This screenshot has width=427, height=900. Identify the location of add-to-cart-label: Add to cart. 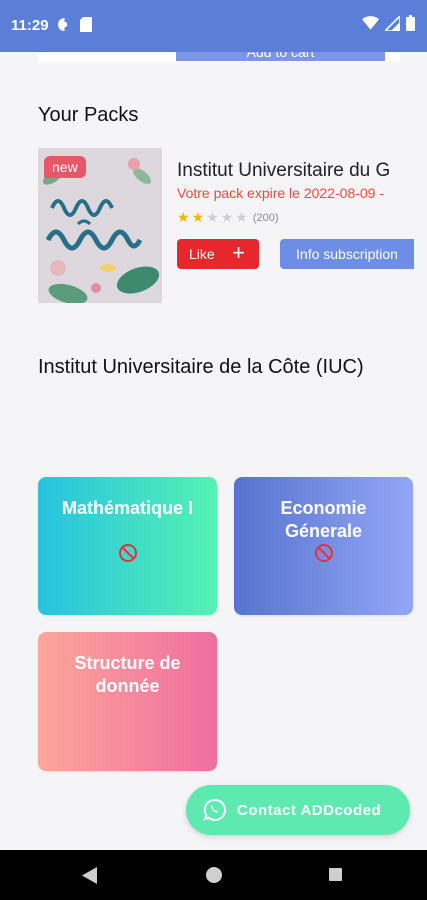
(280, 56).